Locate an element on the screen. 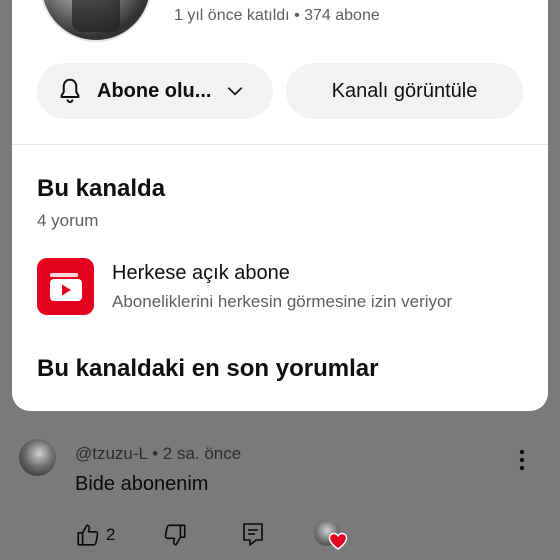  public-subscriptions-icon is located at coordinates (65, 286).